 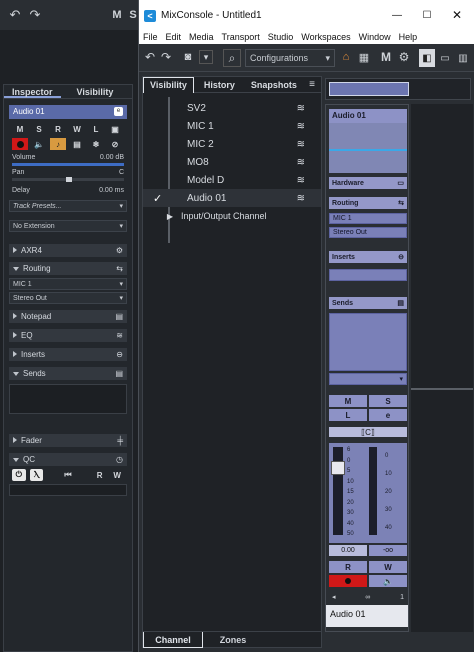 What do you see at coordinates (68, 298) in the screenshot?
I see `routing-output-field: Stereo Out ▾` at bounding box center [68, 298].